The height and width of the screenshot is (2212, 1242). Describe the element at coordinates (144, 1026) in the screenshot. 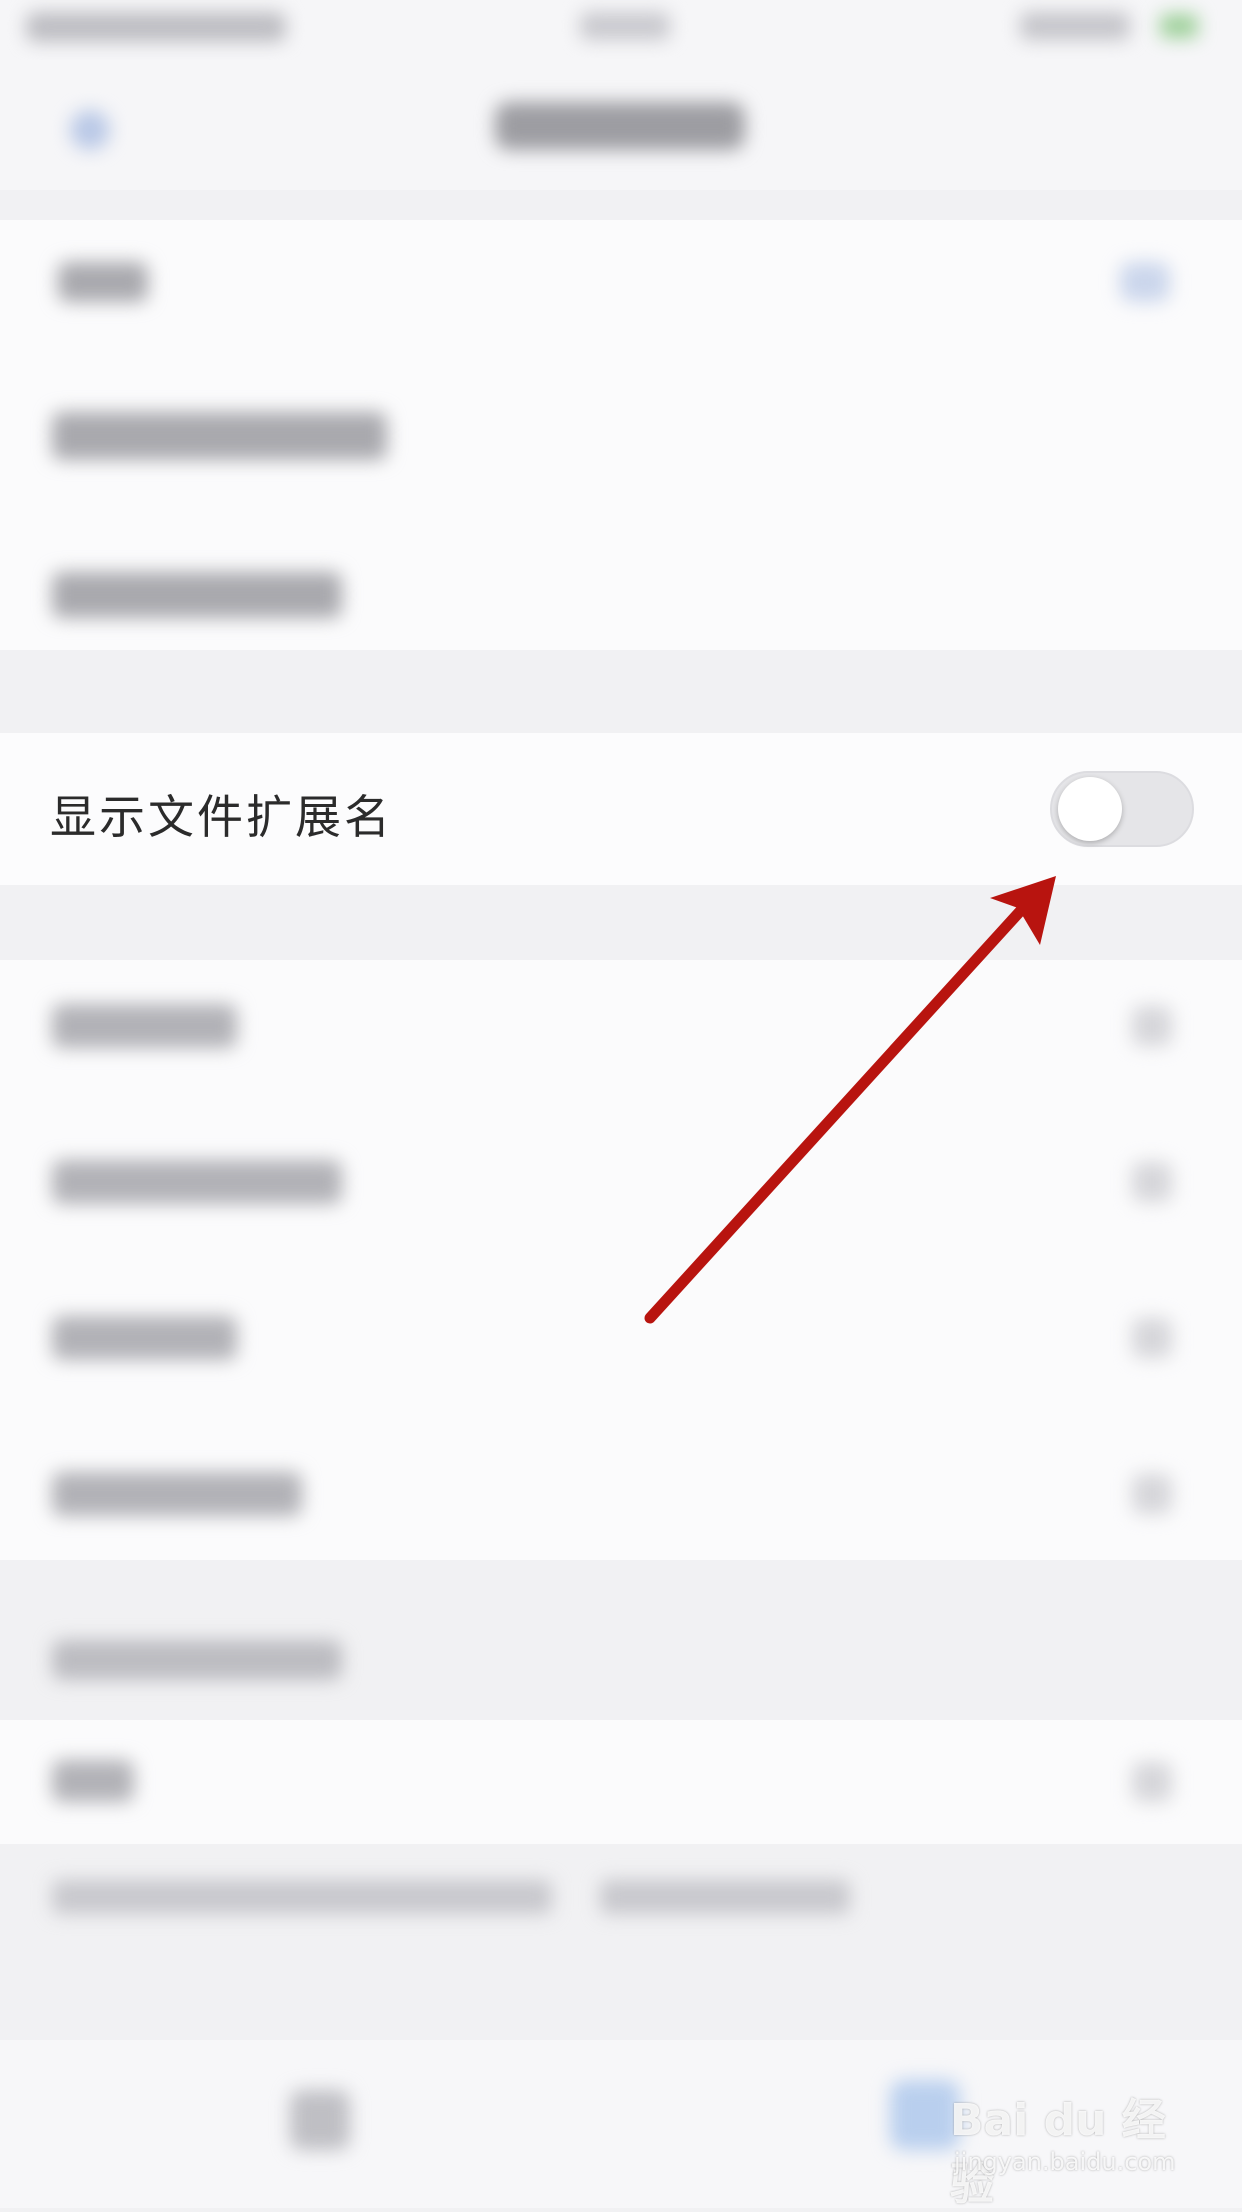

I see `settings-row-4-label` at that location.